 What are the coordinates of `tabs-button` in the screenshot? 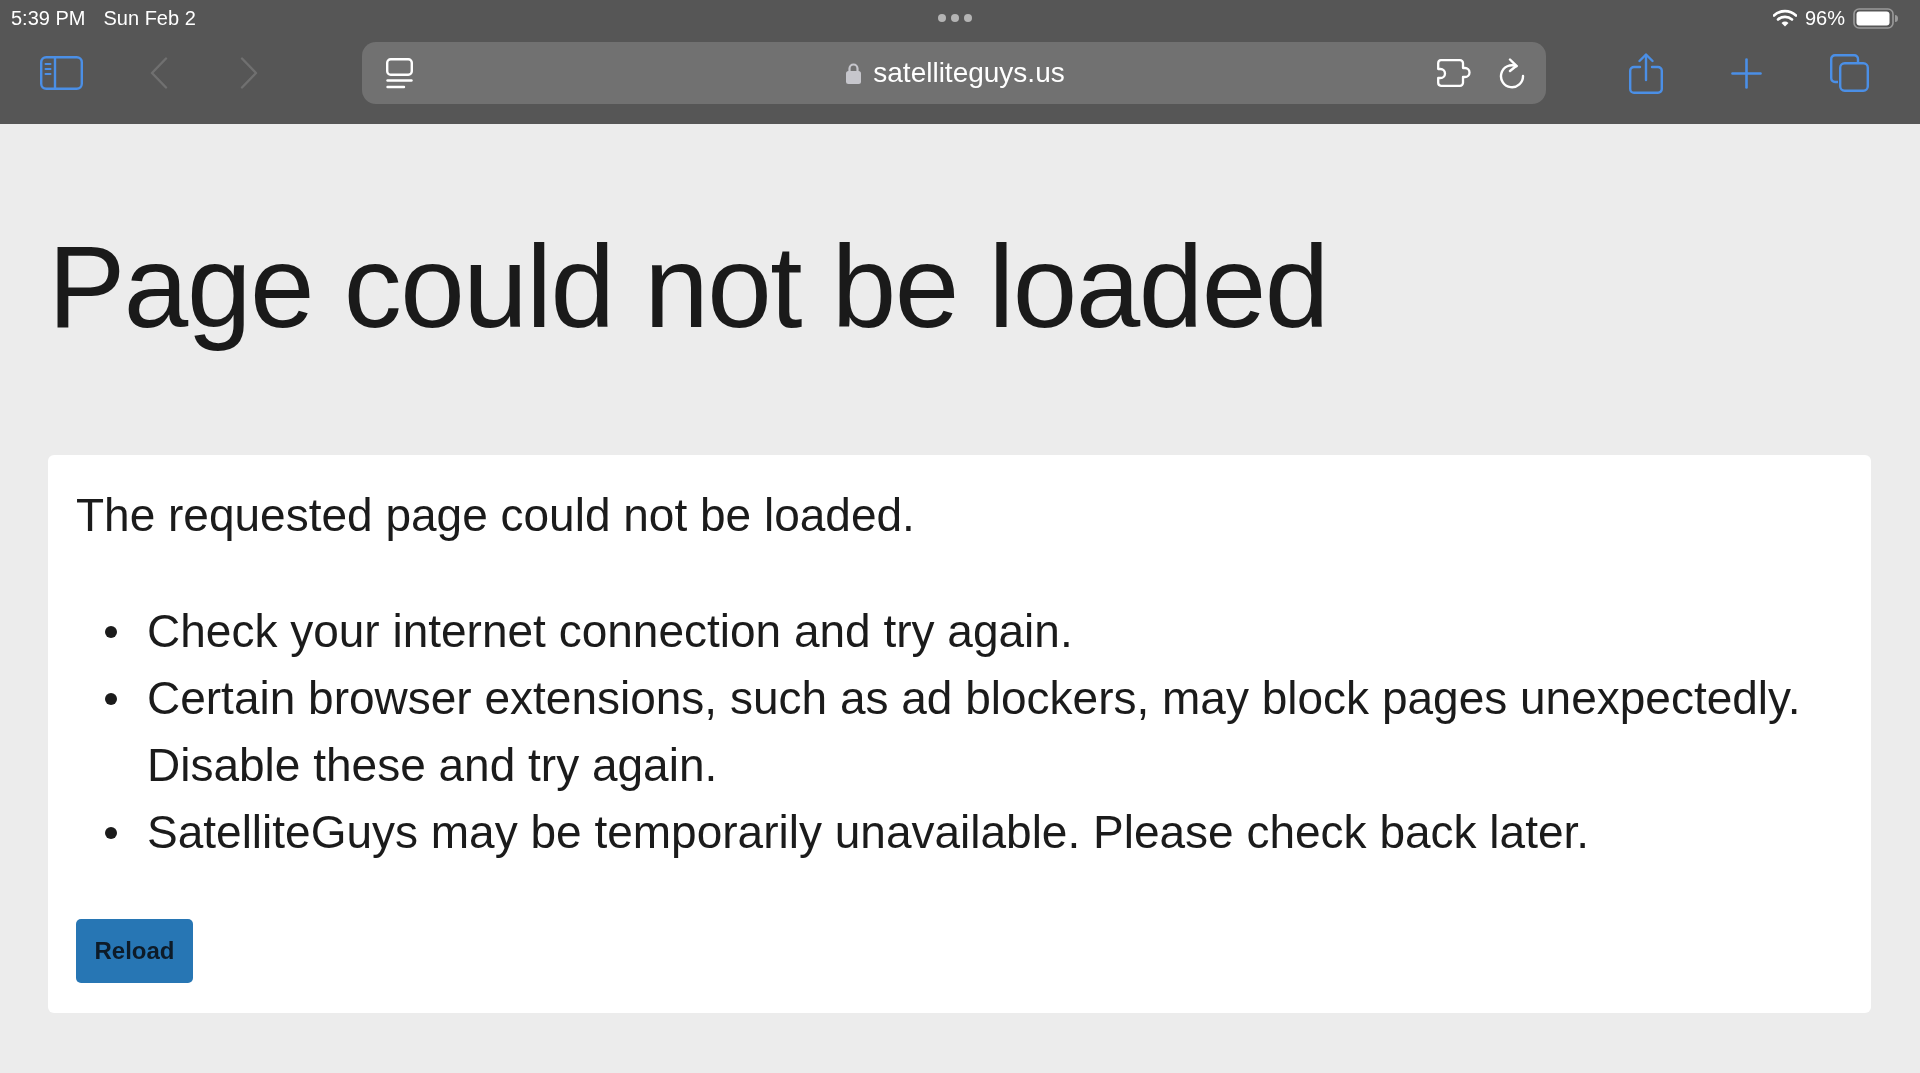 It's located at (1849, 73).